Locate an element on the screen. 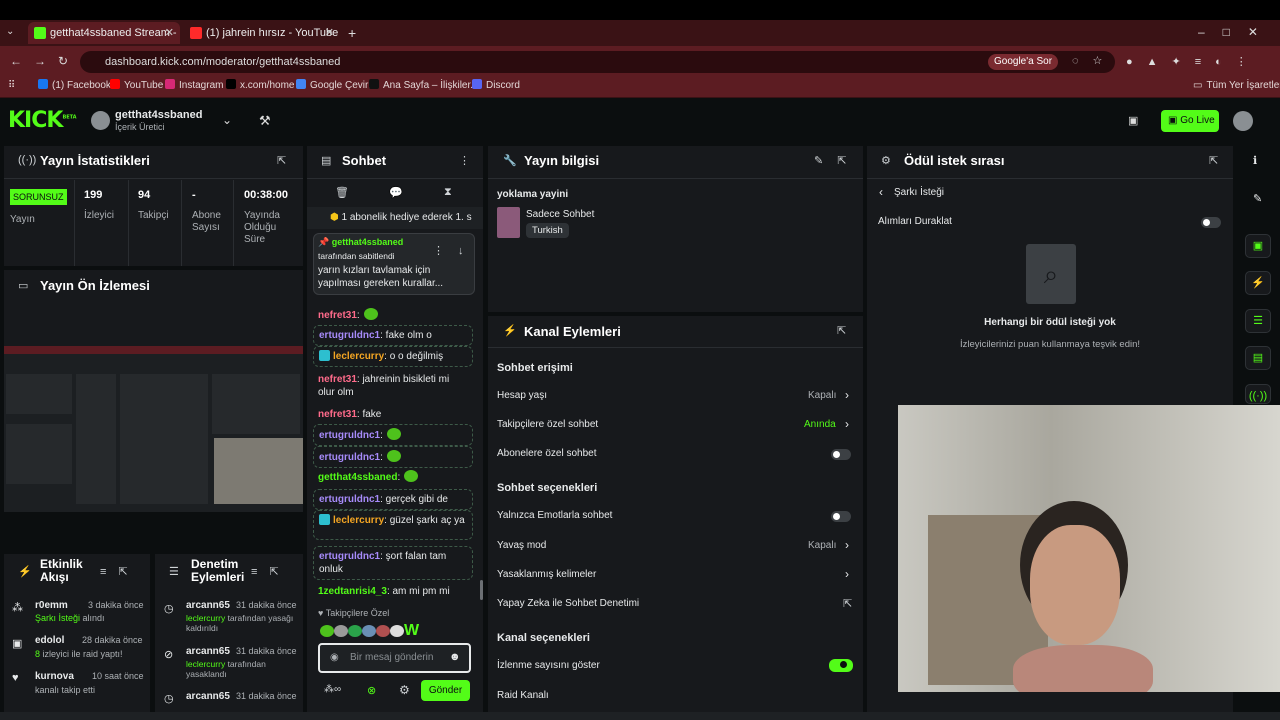  stream-info-controls: ✎⇱ is located at coordinates (837, 160).